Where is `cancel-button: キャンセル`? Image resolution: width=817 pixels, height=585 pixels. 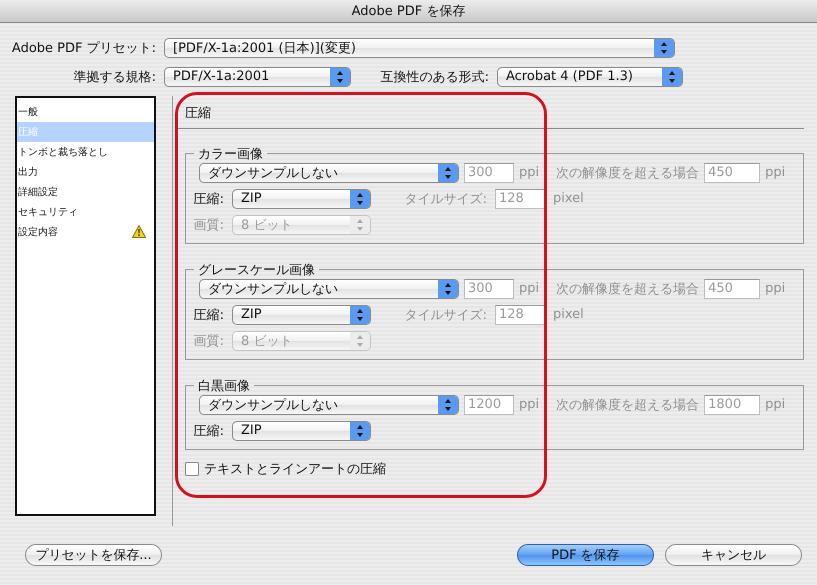
cancel-button: キャンセル is located at coordinates (733, 555).